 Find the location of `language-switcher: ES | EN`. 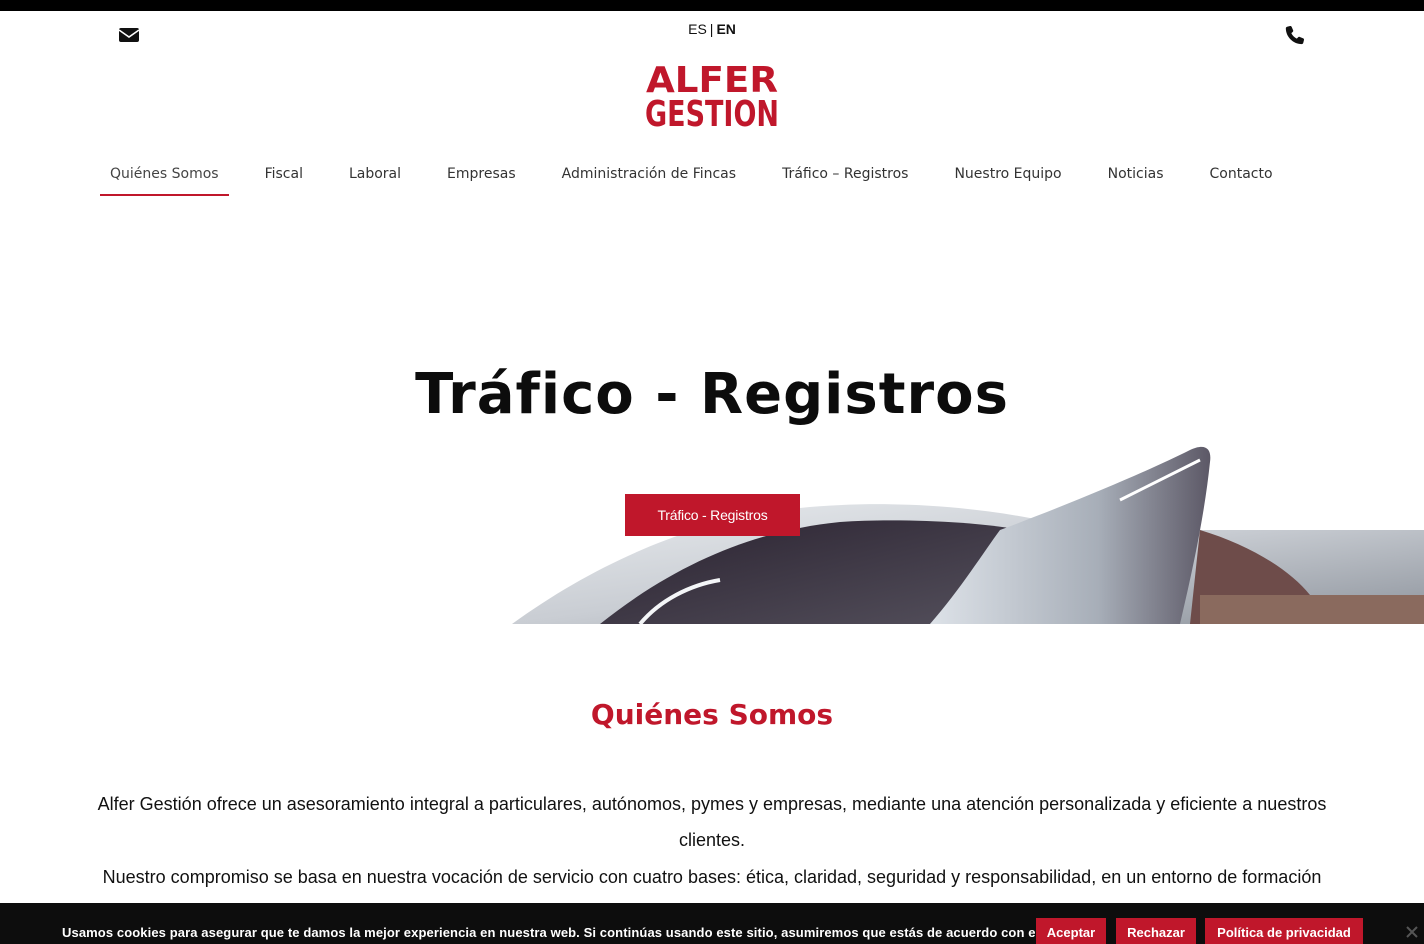

language-switcher: ES | EN is located at coordinates (712, 29).